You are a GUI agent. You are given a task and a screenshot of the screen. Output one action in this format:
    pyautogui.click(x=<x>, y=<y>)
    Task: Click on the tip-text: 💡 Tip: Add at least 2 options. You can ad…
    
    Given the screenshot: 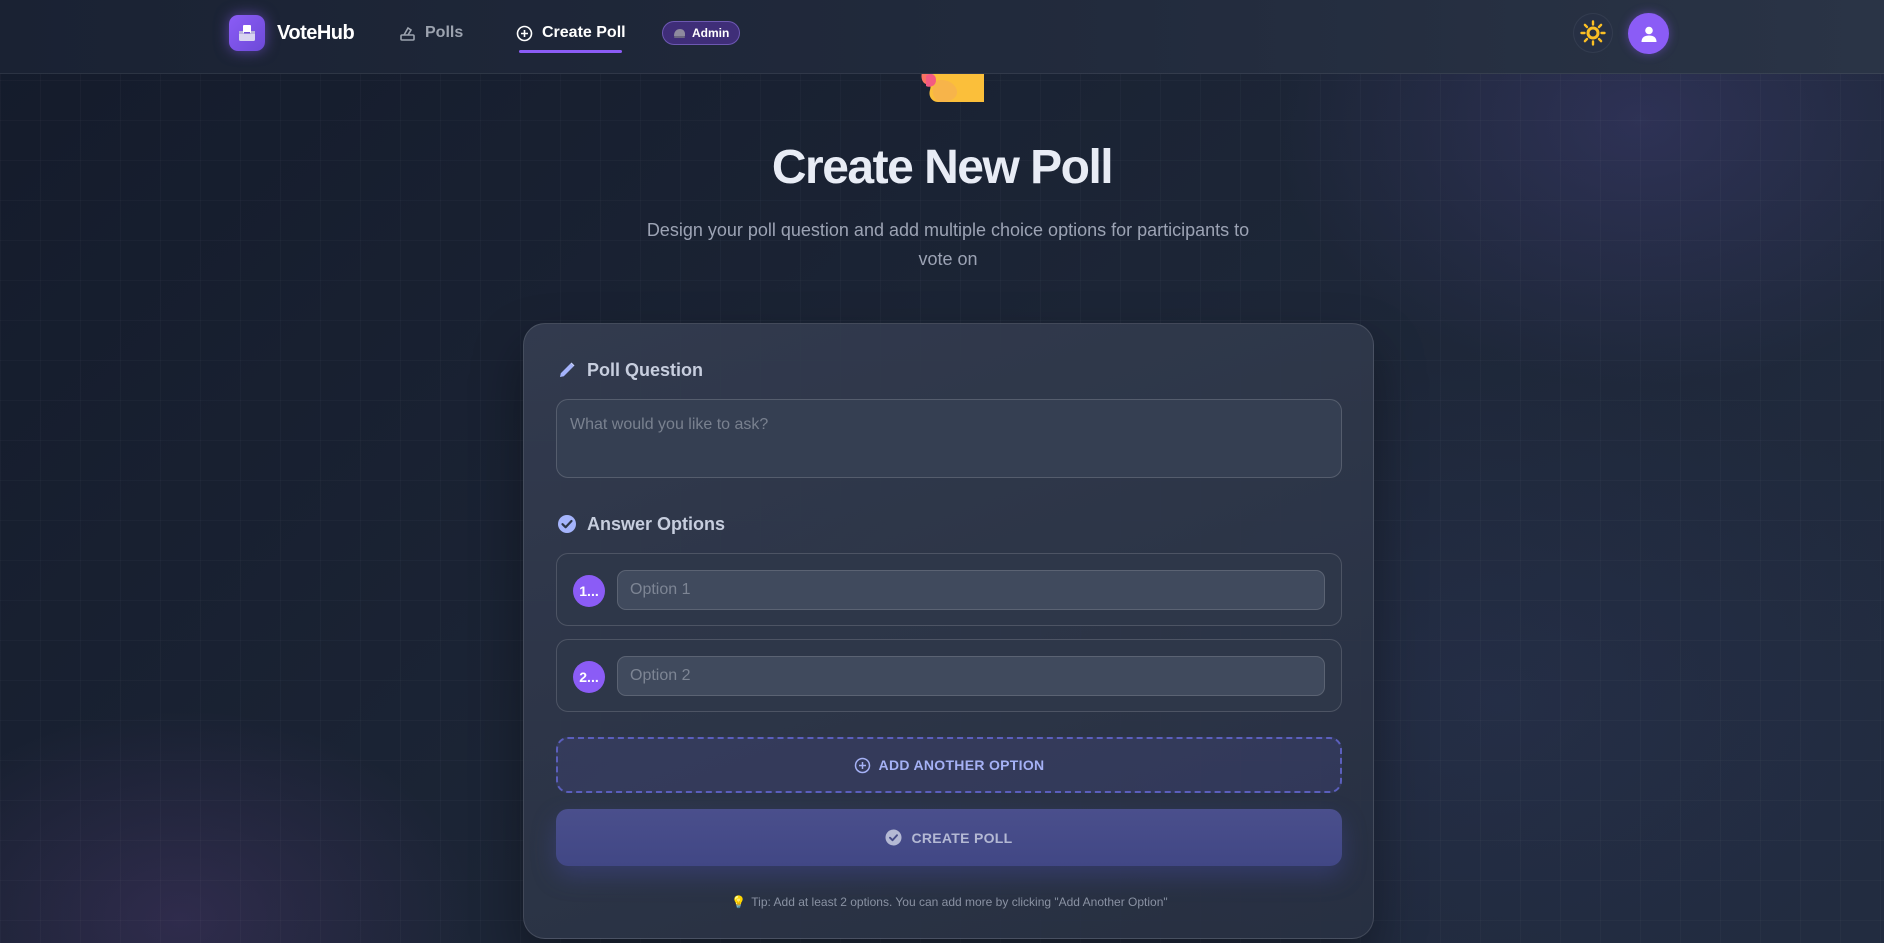 What is the action you would take?
    pyautogui.click(x=949, y=902)
    